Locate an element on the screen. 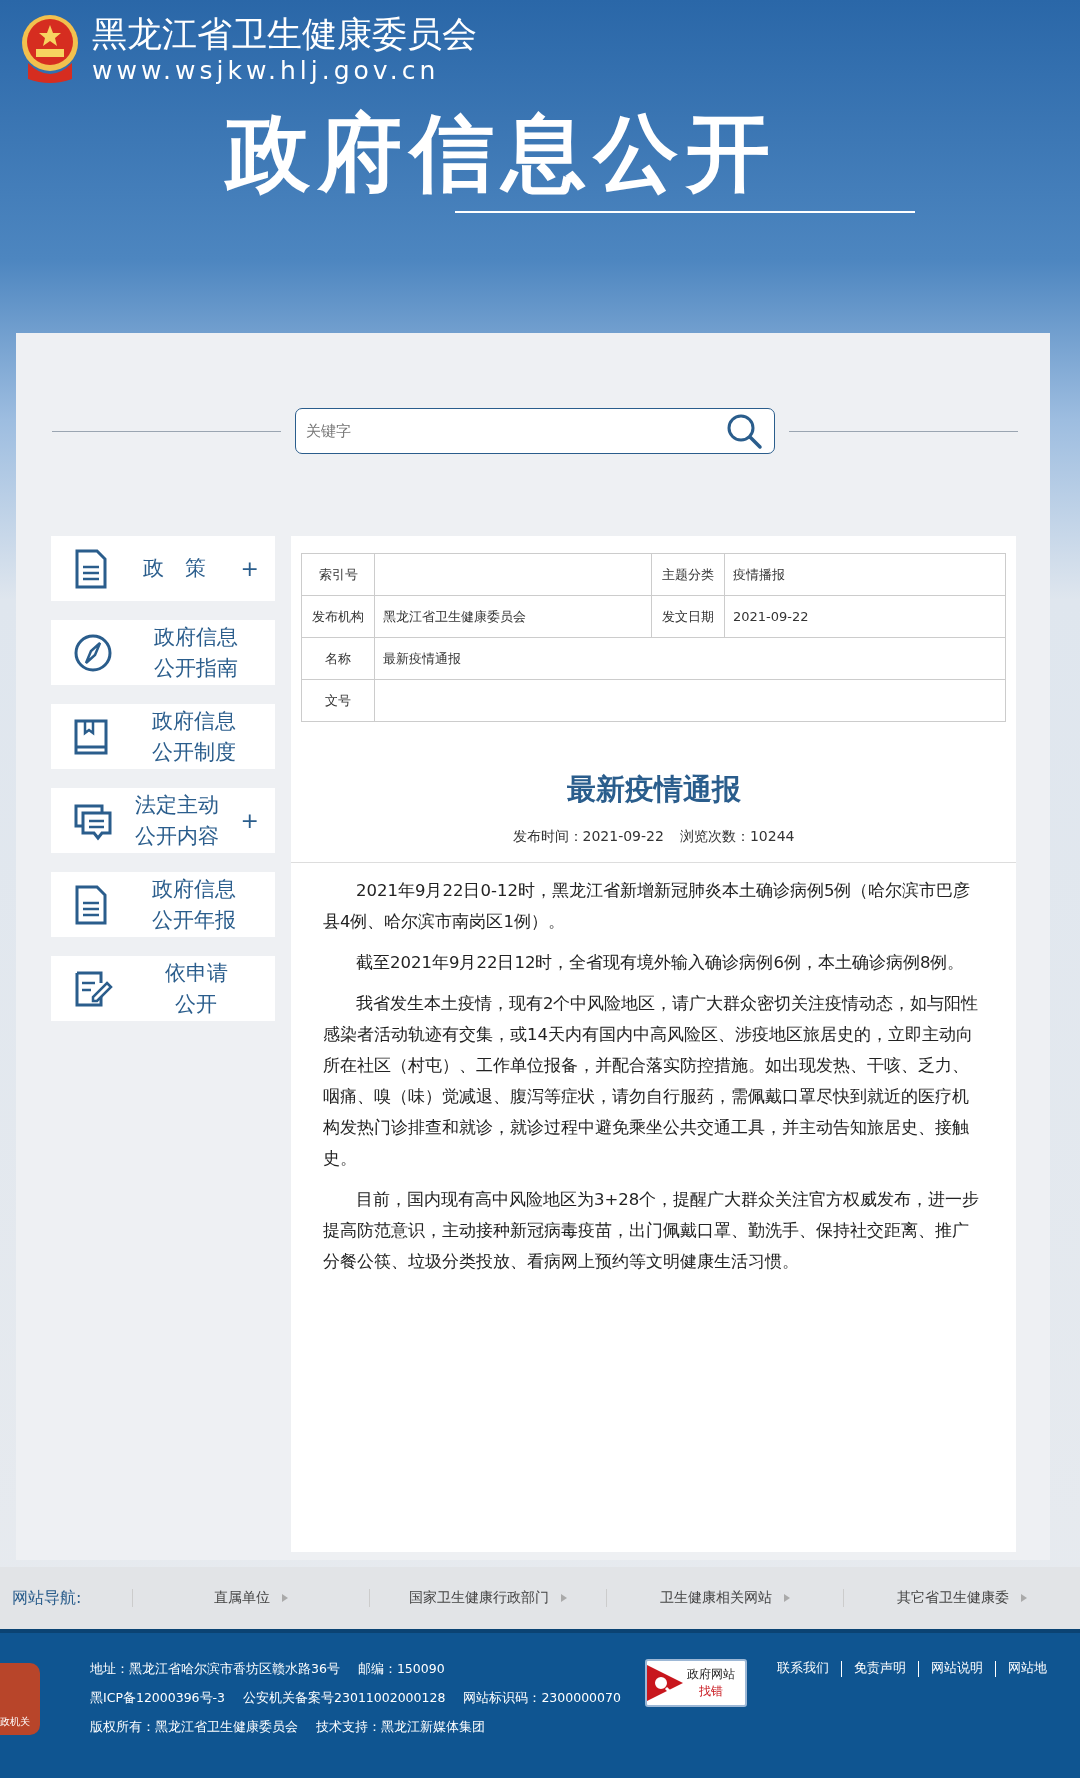 The height and width of the screenshot is (1778, 1080). footer-text: 版权所有：黑龙江省卫生健康委员会 is located at coordinates (194, 1727).